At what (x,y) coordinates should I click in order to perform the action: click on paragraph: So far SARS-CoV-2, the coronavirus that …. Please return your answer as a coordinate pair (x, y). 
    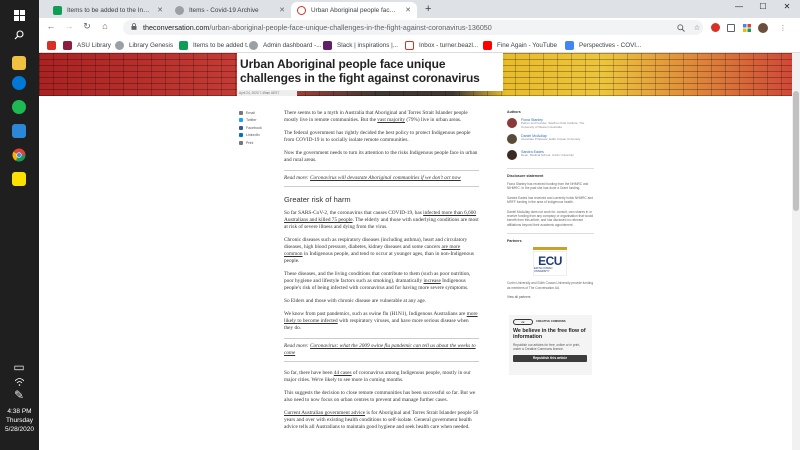
    Looking at the image, I should click on (381, 220).